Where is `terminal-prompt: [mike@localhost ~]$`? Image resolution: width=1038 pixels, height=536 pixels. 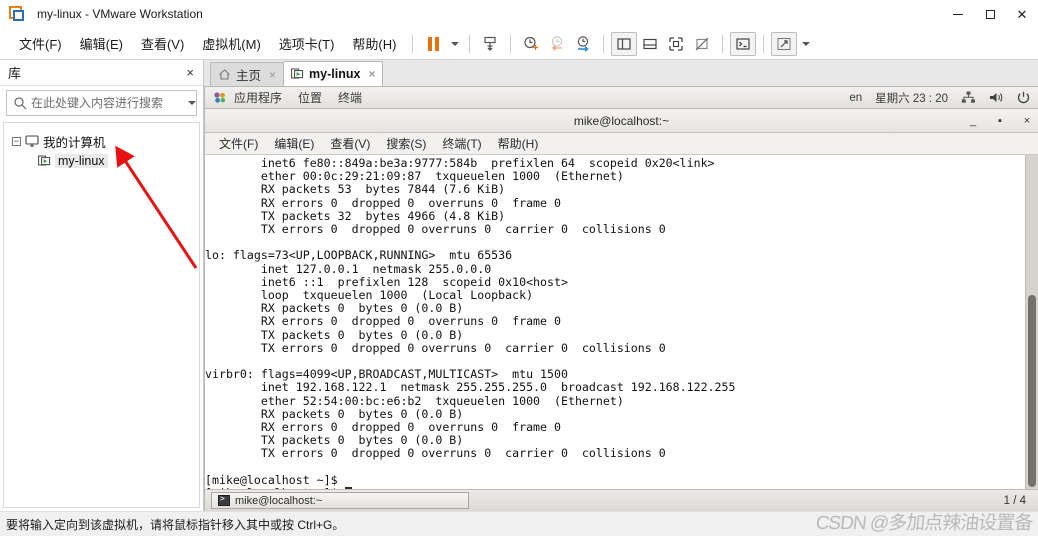
terminal-prompt: [mike@localhost ~]$ is located at coordinates (275, 487).